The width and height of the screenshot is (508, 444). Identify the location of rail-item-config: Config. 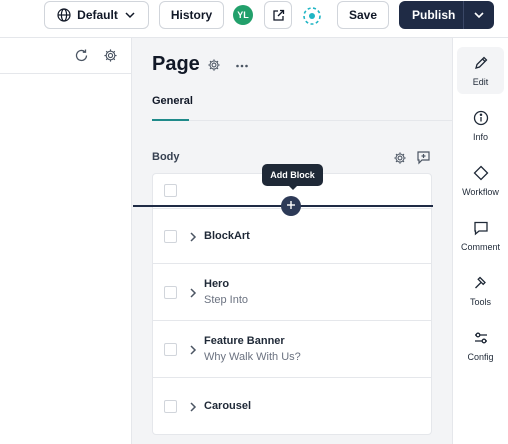
(480, 345).